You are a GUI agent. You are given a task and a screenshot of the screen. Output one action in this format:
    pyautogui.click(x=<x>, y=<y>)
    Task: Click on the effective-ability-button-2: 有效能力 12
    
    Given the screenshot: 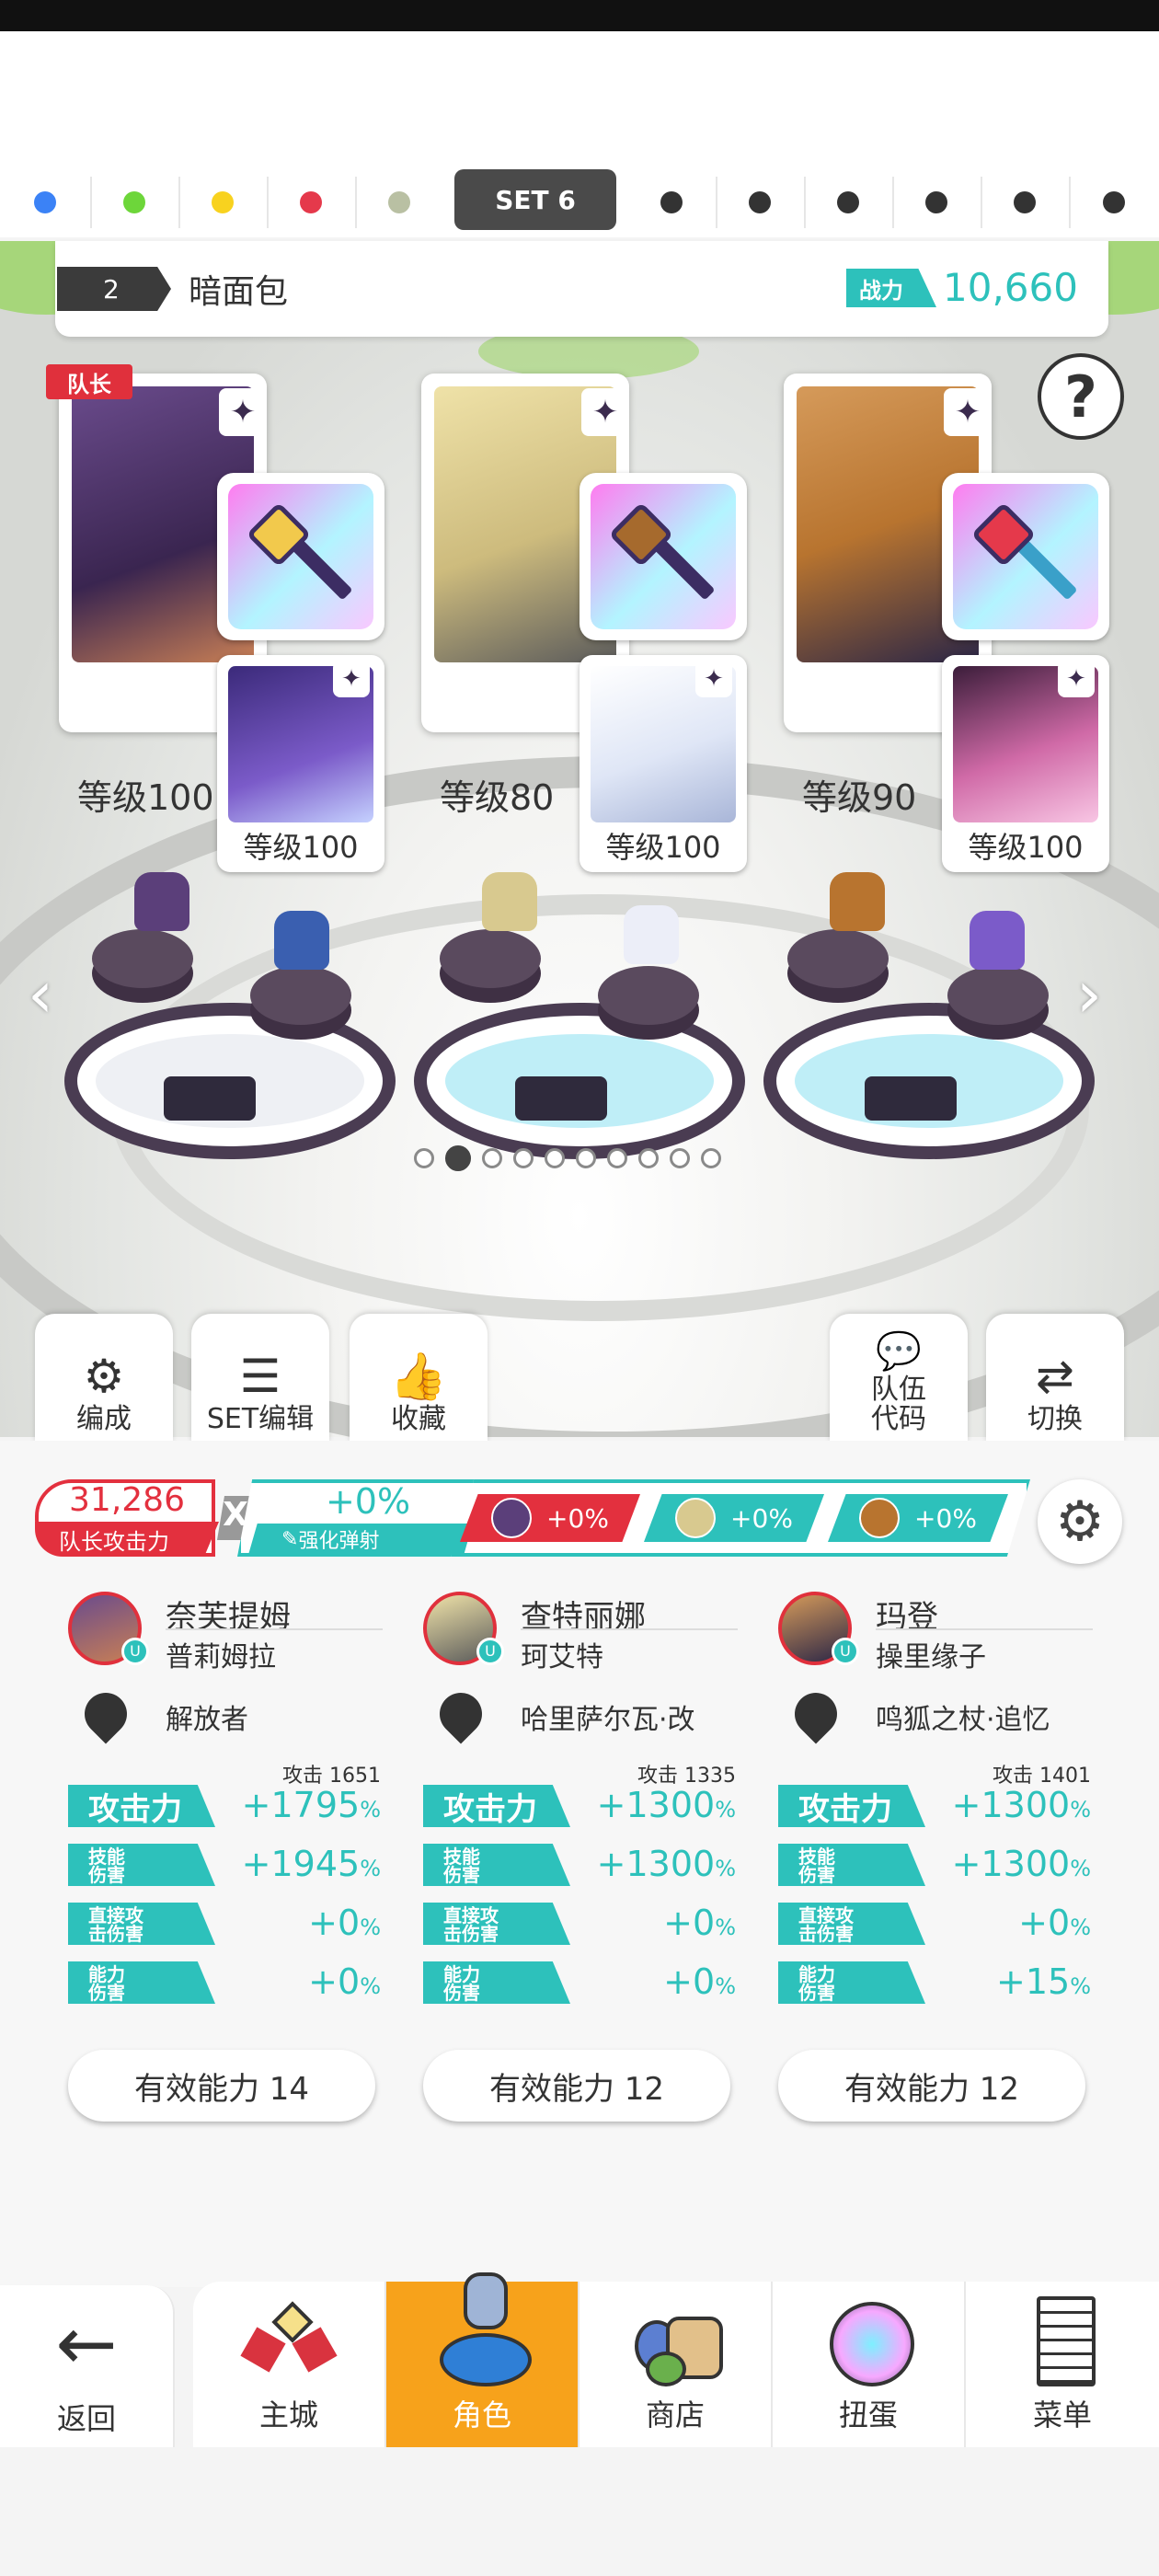 What is the action you would take?
    pyautogui.click(x=576, y=2086)
    